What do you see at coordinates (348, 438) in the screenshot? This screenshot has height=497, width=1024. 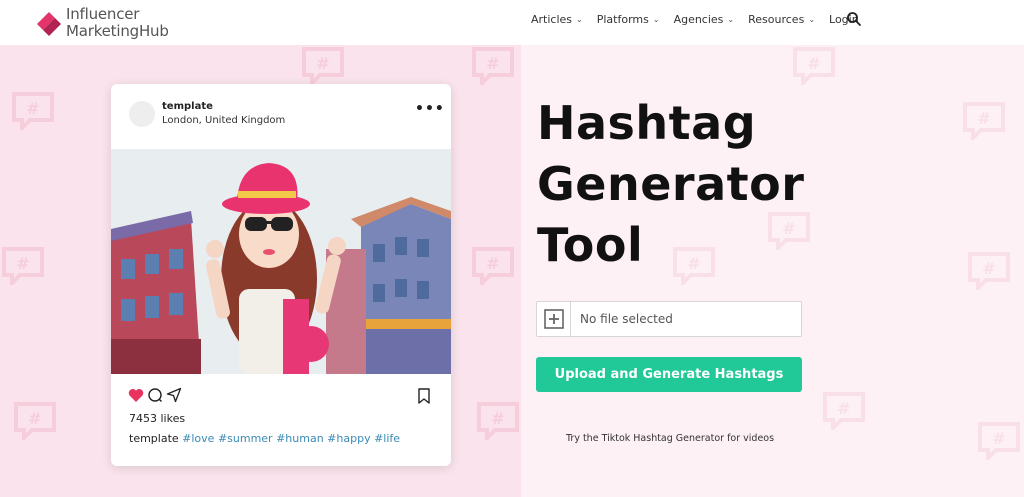 I see `hashtag-link: #happy` at bounding box center [348, 438].